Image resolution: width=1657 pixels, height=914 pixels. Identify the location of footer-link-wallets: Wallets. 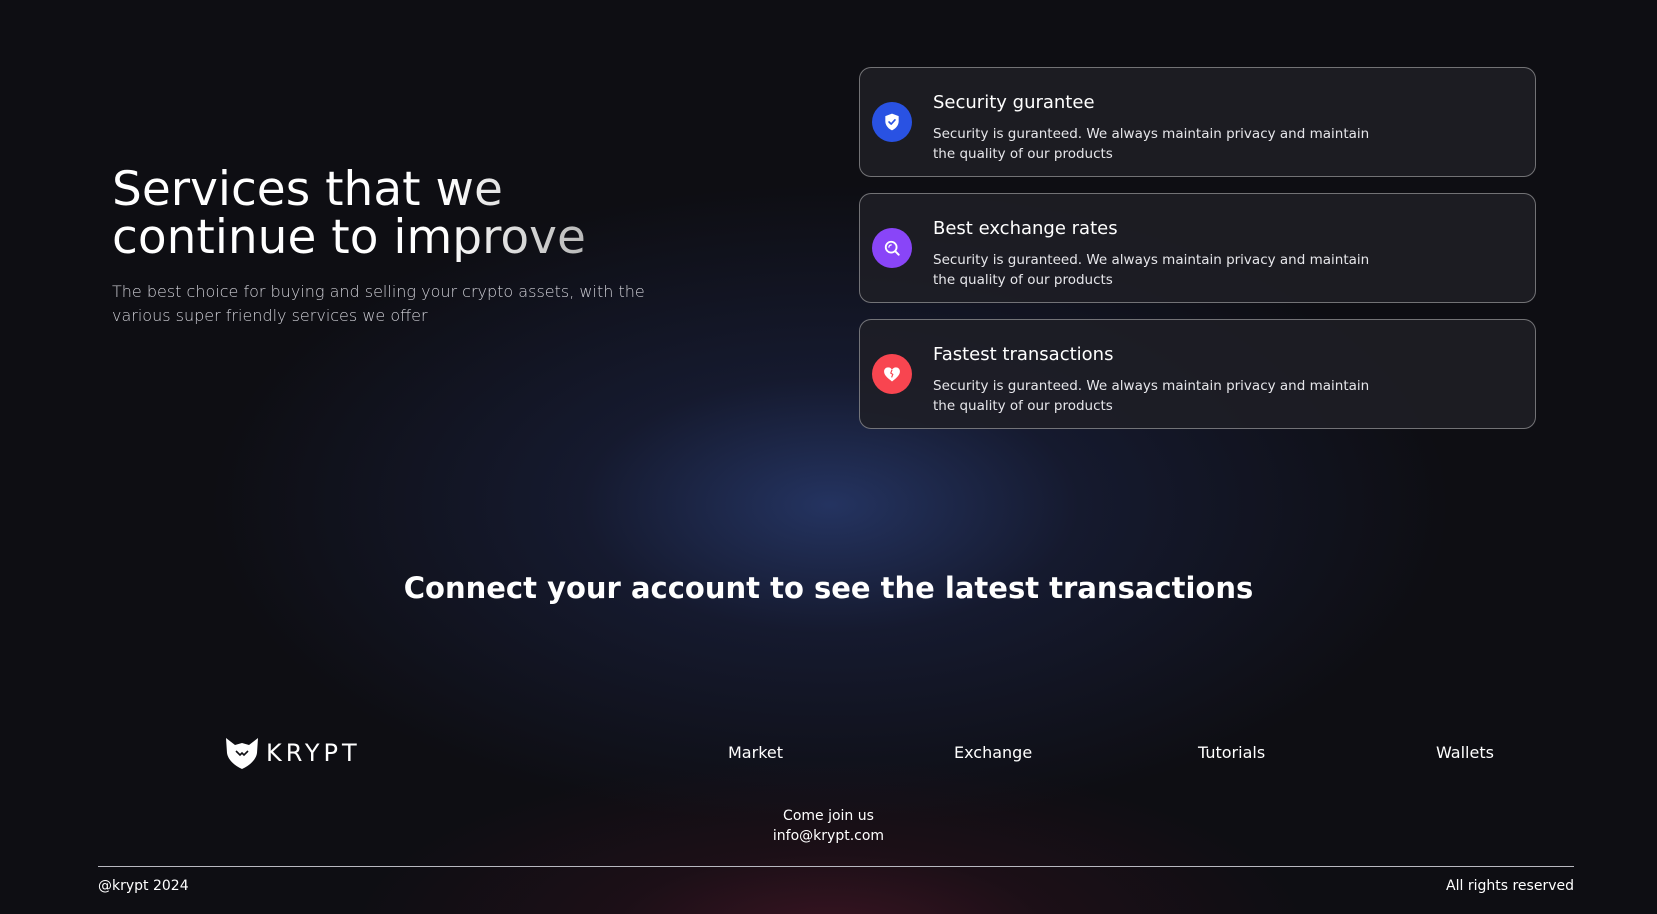
(1465, 752).